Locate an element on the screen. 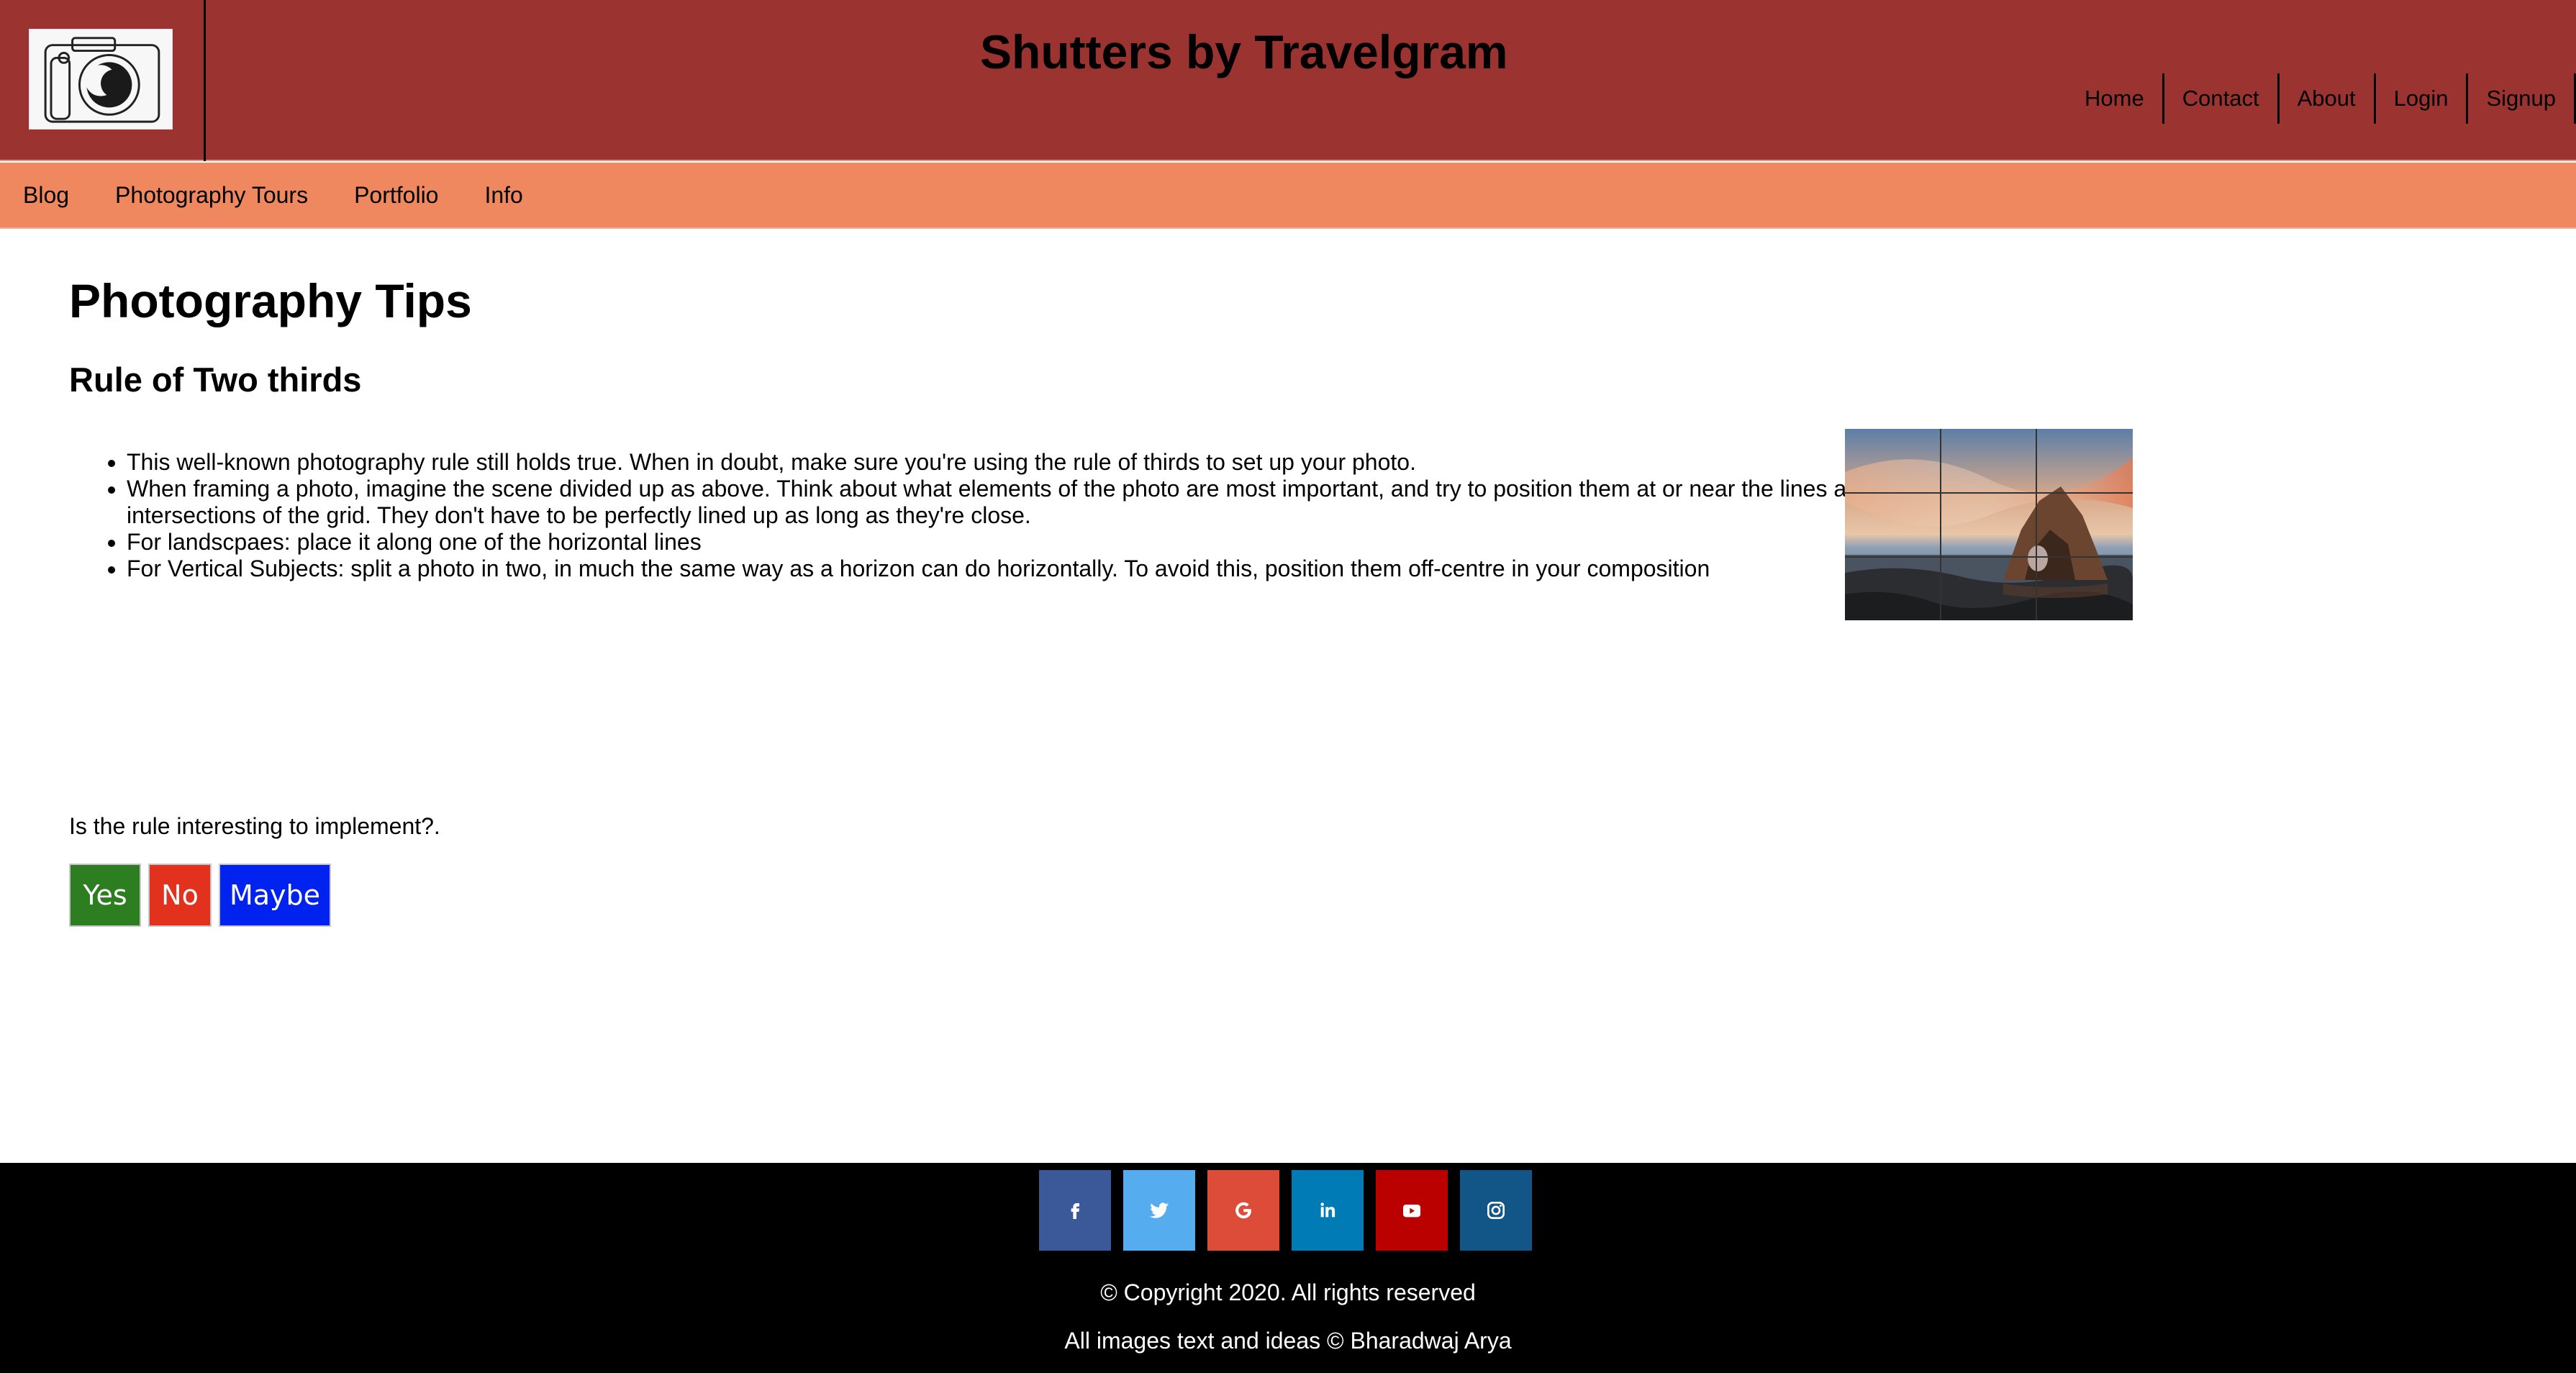 Image resolution: width=2576 pixels, height=1373 pixels. nav-about-link: About is located at coordinates (2328, 98).